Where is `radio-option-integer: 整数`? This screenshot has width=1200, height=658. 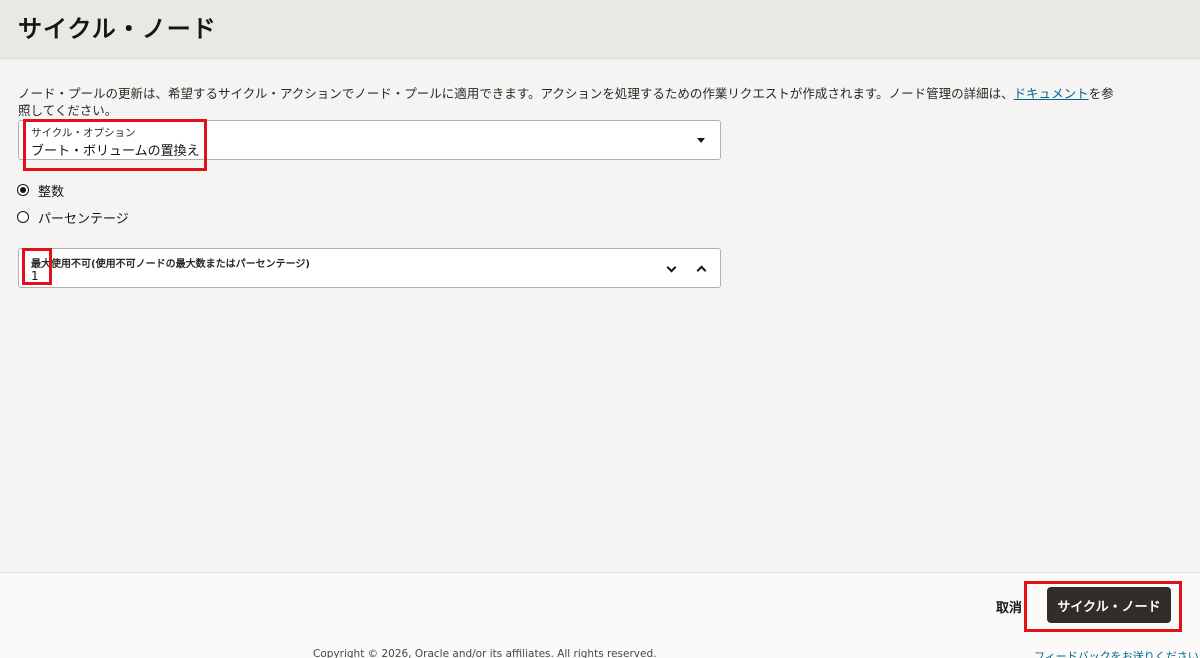 radio-option-integer: 整数 is located at coordinates (41, 190).